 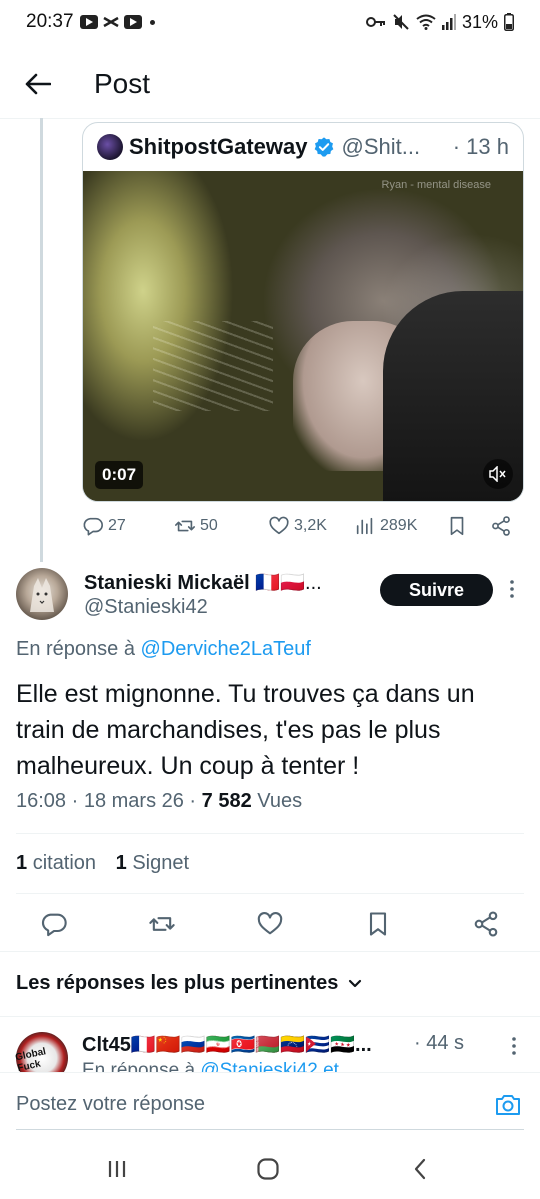 I want to click on home-icon, so click(x=268, y=1169).